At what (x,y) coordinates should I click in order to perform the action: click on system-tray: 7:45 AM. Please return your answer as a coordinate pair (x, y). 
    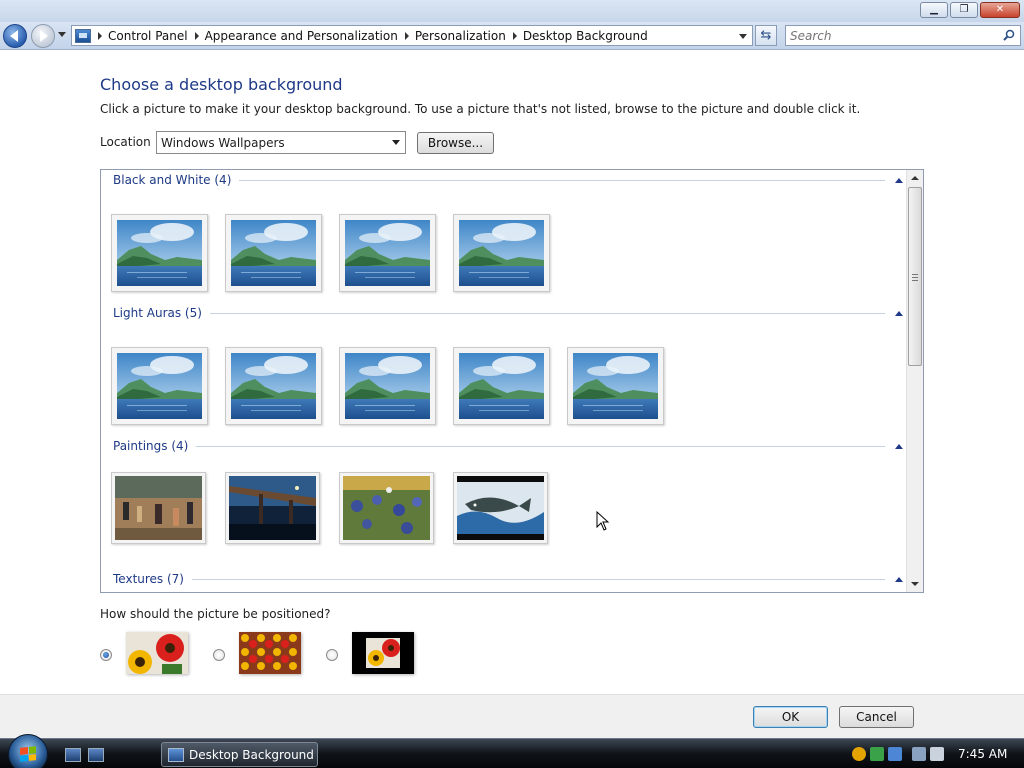
    Looking at the image, I should click on (938, 753).